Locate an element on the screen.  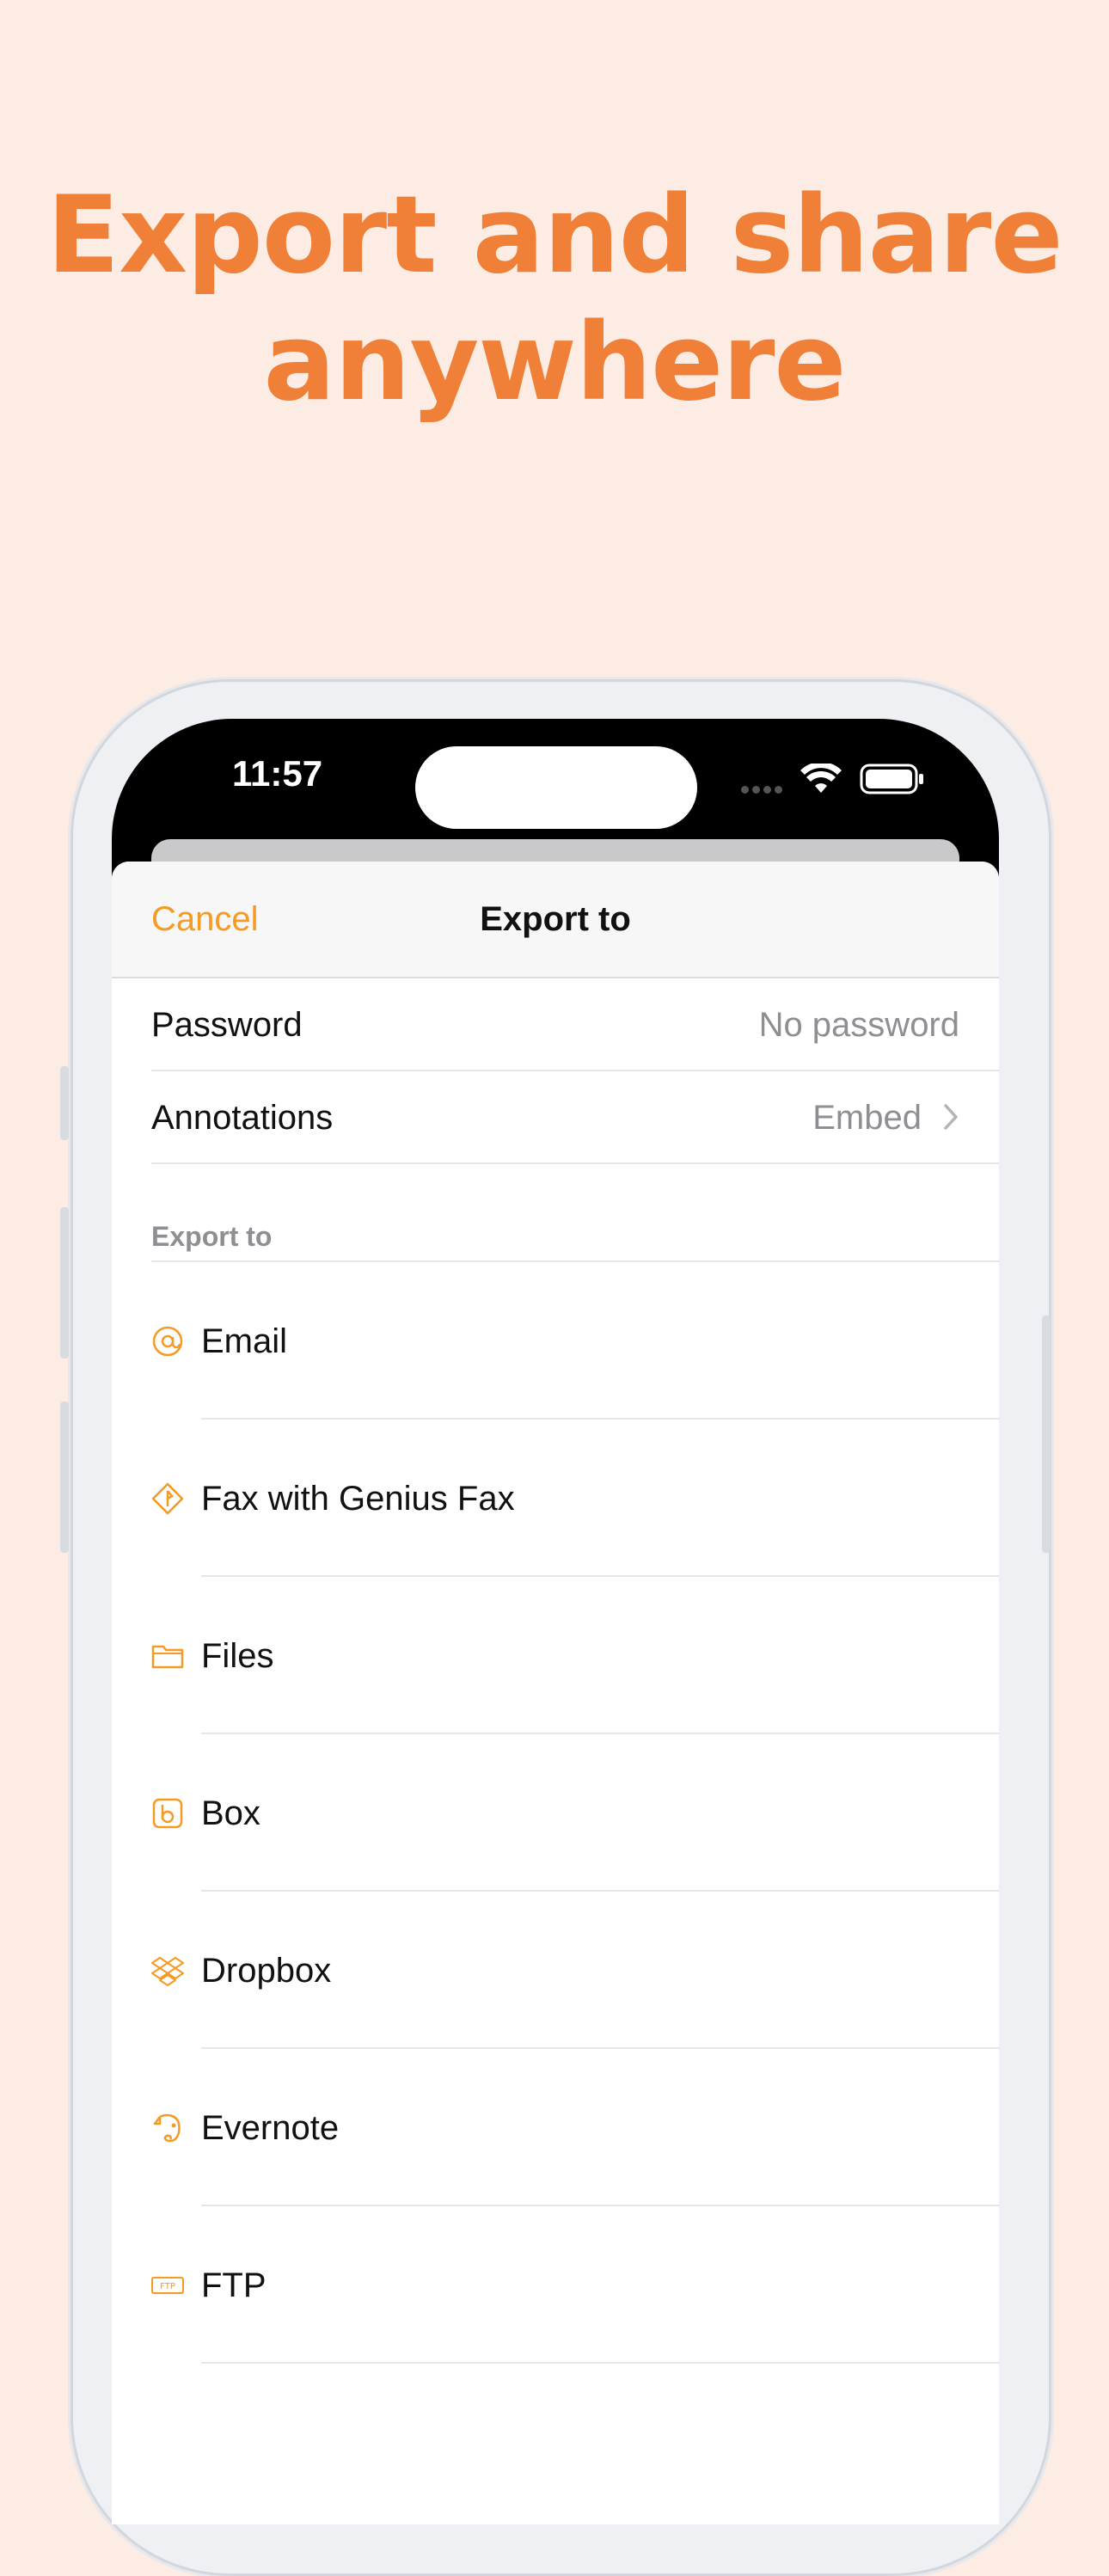
status-time: 11:57 is located at coordinates (277, 773).